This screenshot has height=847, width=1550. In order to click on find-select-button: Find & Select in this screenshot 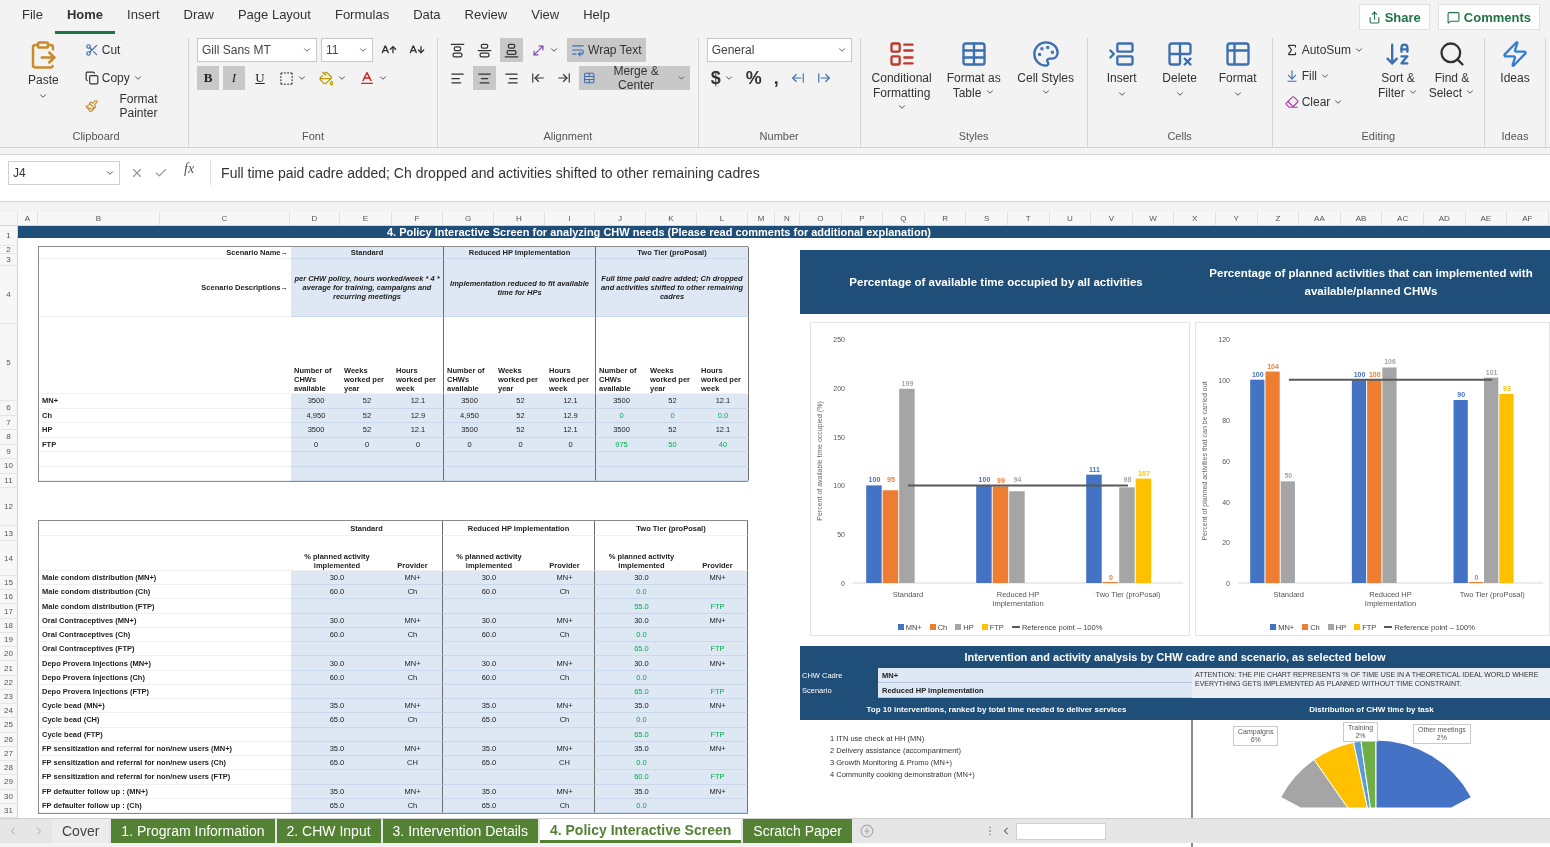, I will do `click(1452, 70)`.